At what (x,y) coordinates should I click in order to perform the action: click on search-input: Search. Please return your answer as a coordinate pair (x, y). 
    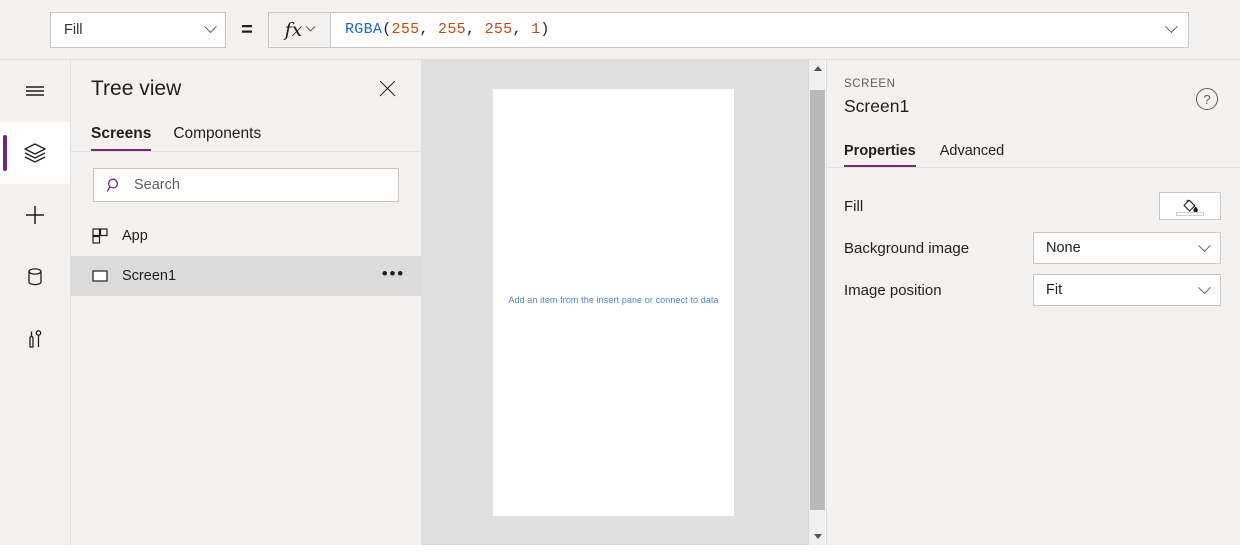
    Looking at the image, I should click on (246, 185).